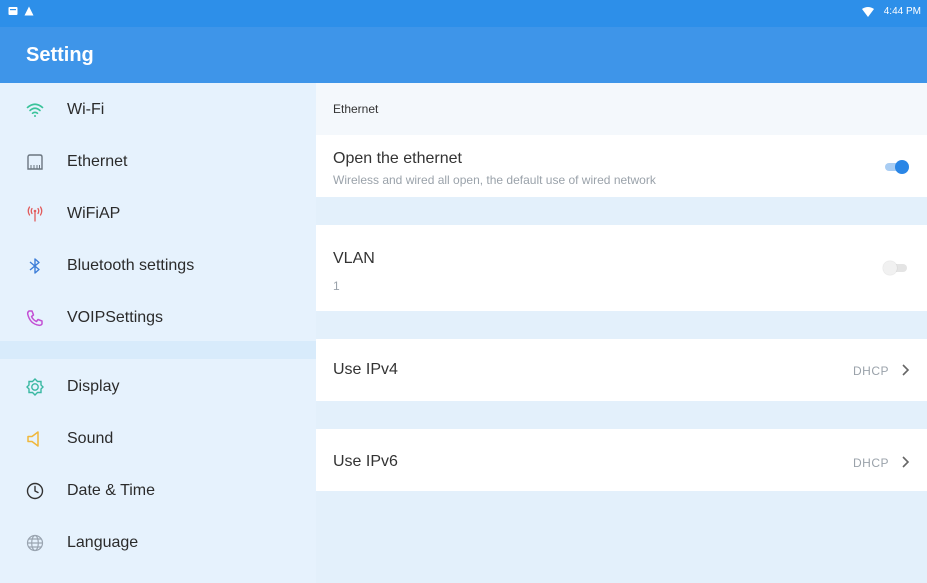 The image size is (927, 583). Describe the element at coordinates (111, 490) in the screenshot. I see `sidebar-item-label: Date & Time` at that location.